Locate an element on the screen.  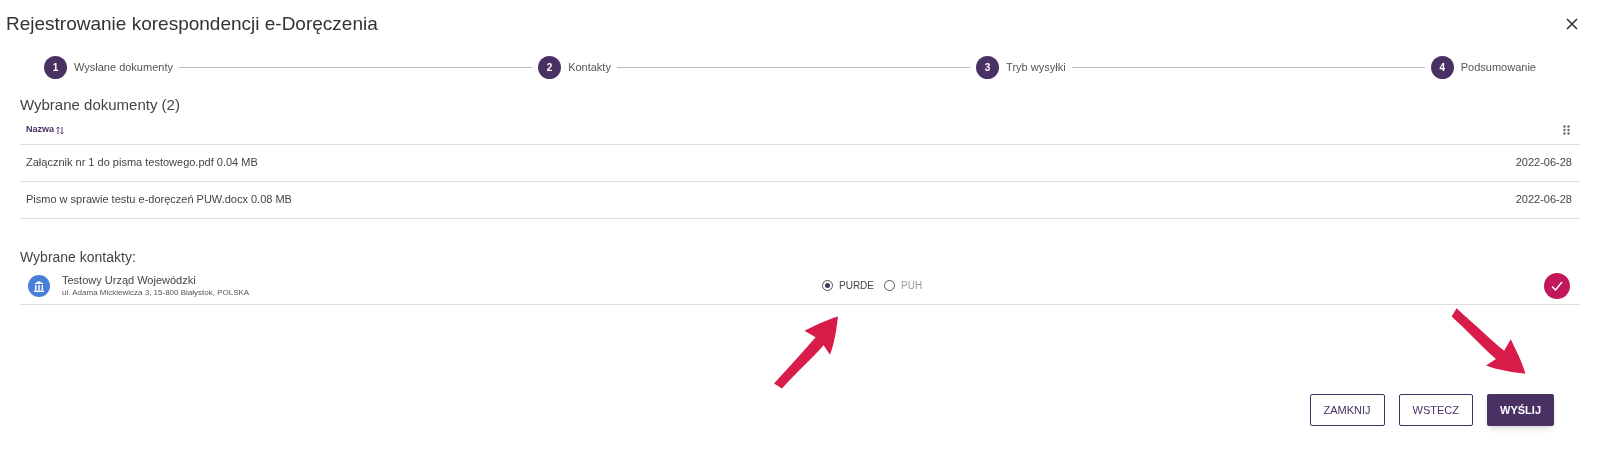
dialog-button: ZAMKNIJ is located at coordinates (1347, 410).